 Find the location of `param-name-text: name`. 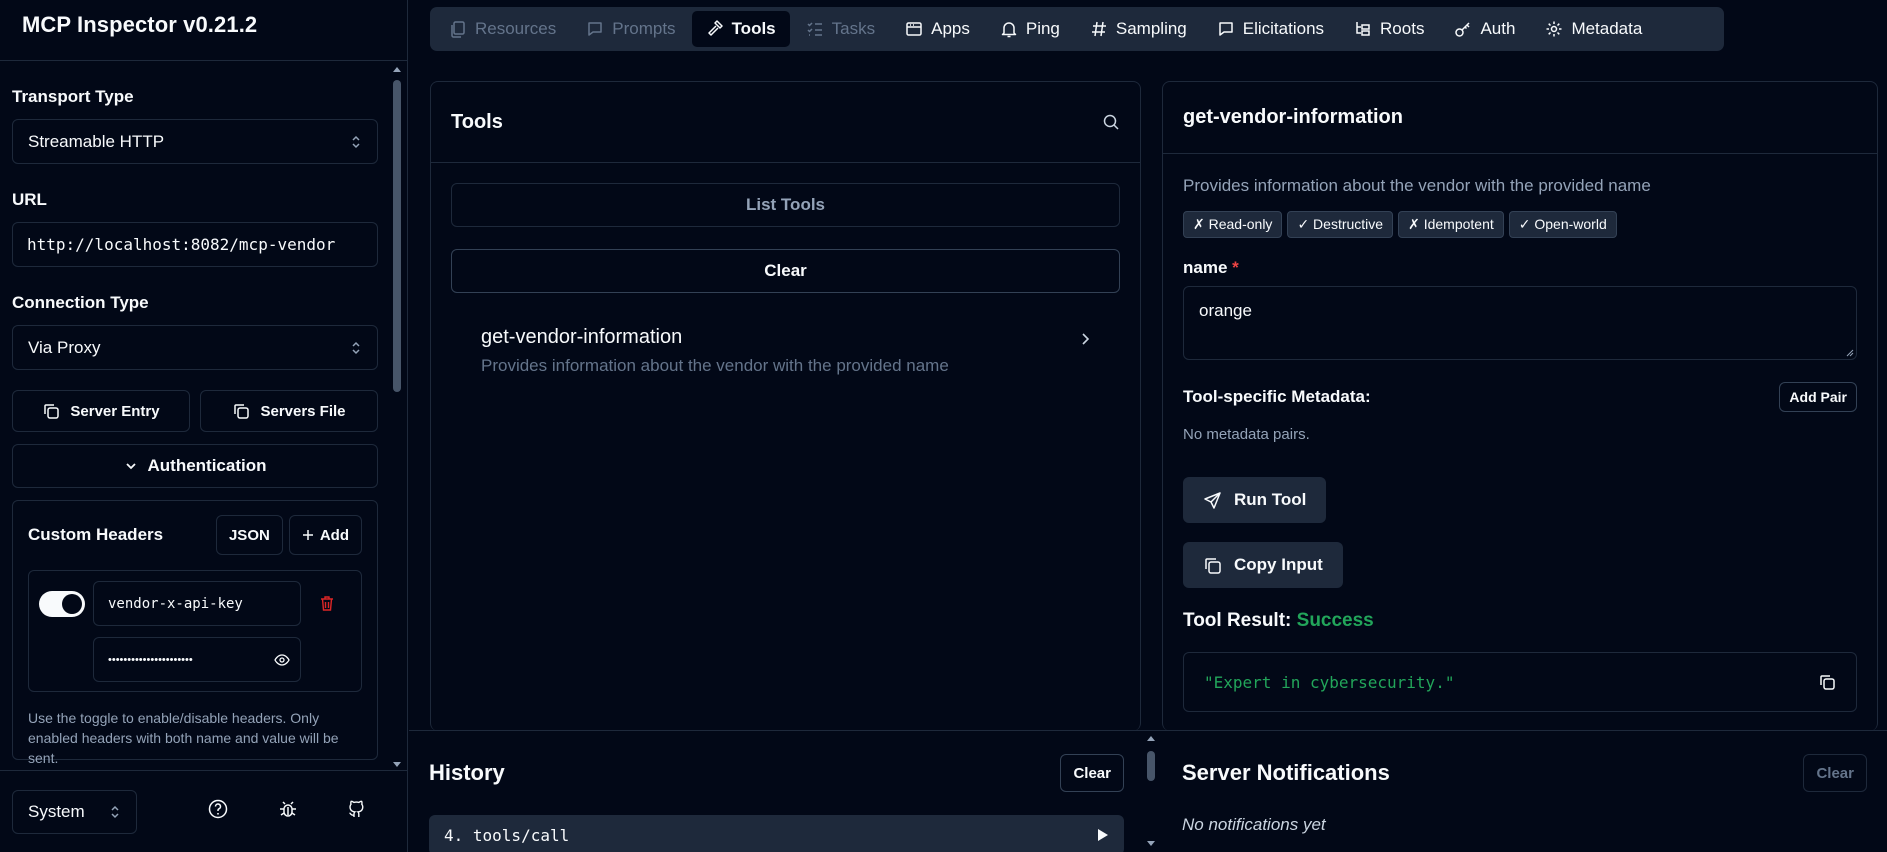

param-name-text: name is located at coordinates (1205, 267).